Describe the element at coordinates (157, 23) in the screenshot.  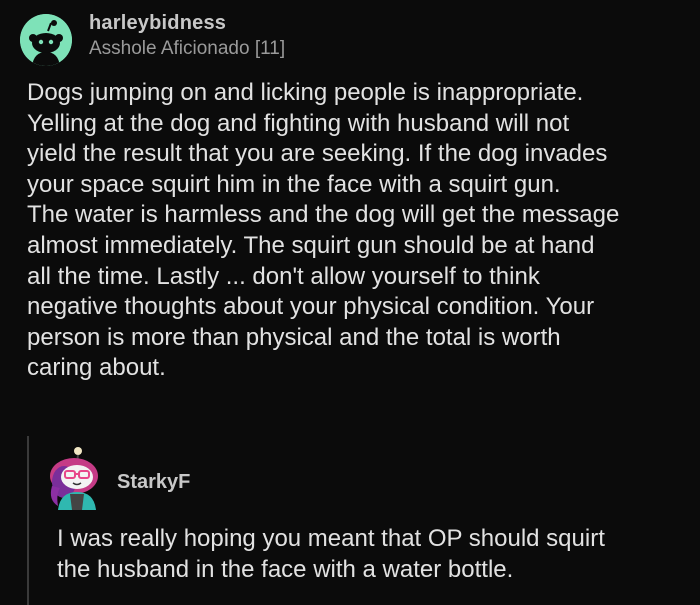
I see `comment-username: harleybidness` at that location.